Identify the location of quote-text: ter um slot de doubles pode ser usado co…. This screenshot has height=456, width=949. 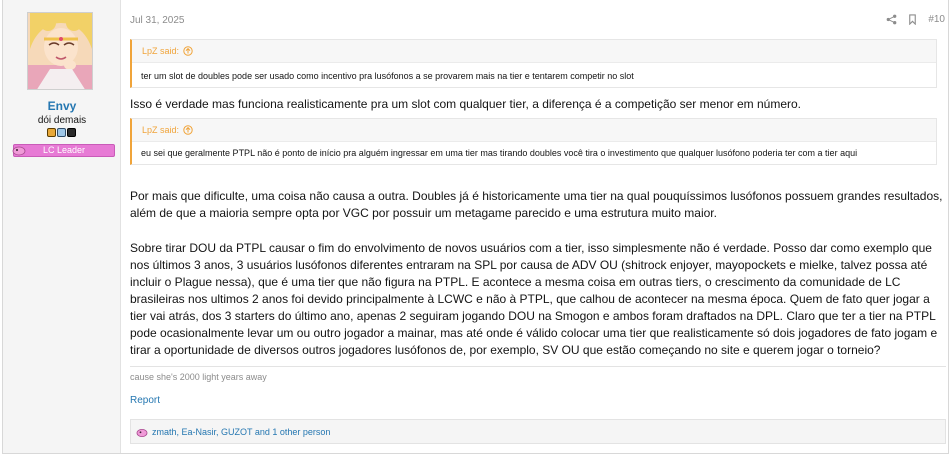
(534, 74).